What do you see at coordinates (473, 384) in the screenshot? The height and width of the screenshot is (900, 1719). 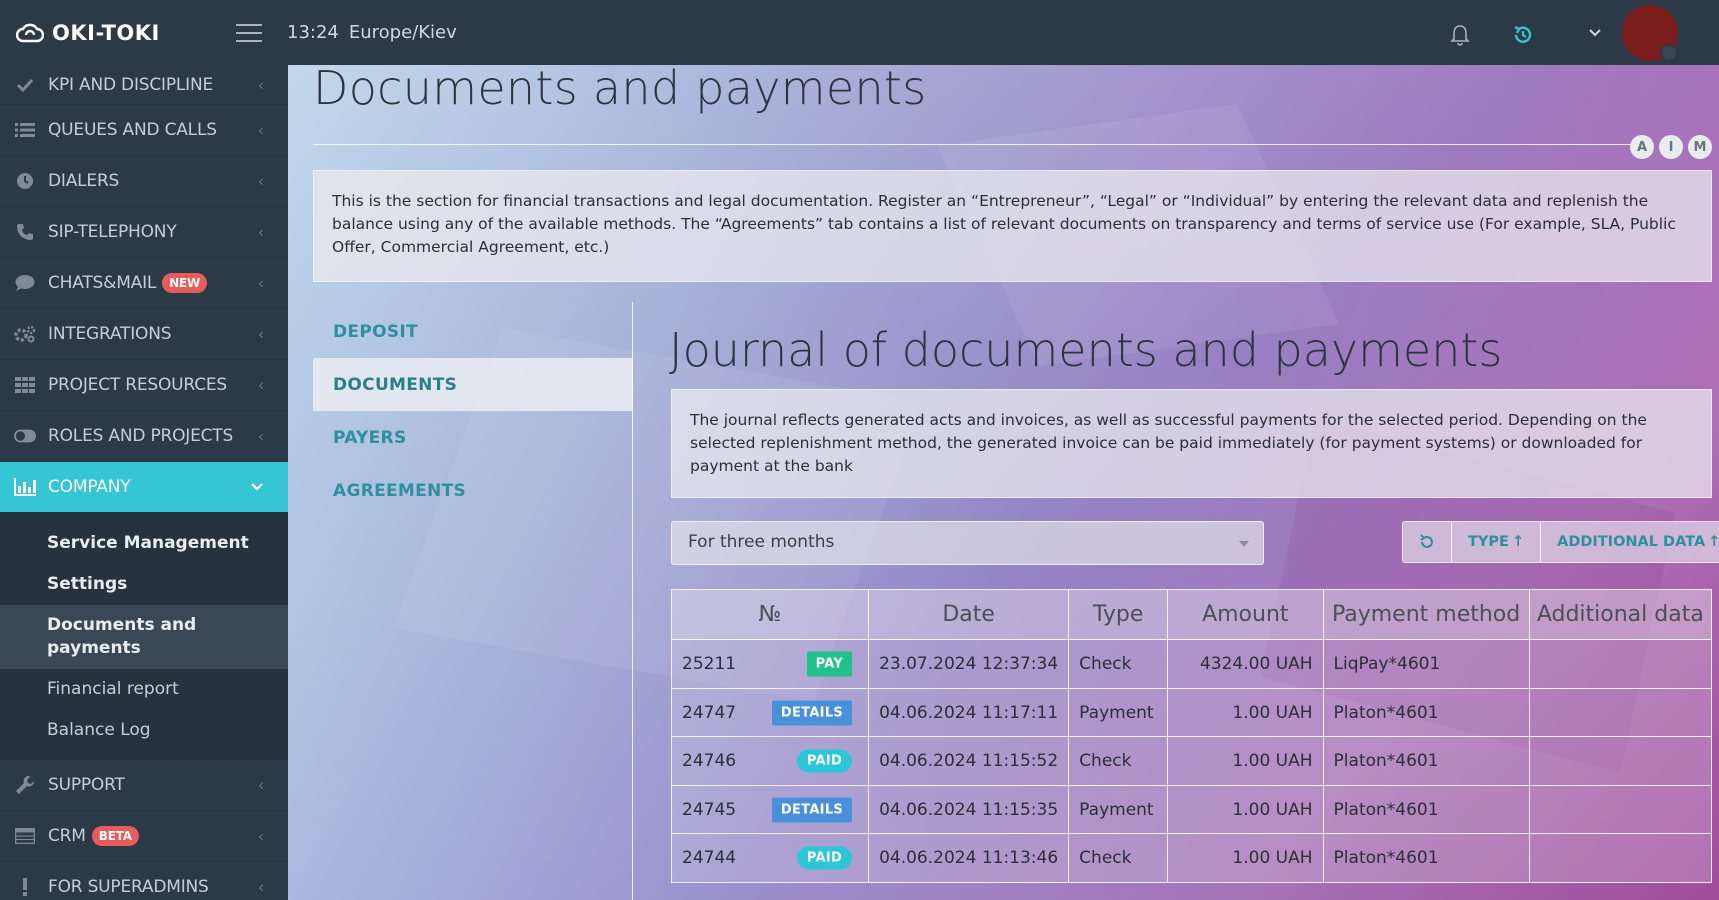 I see `tab-documents: DOCUMENTS` at bounding box center [473, 384].